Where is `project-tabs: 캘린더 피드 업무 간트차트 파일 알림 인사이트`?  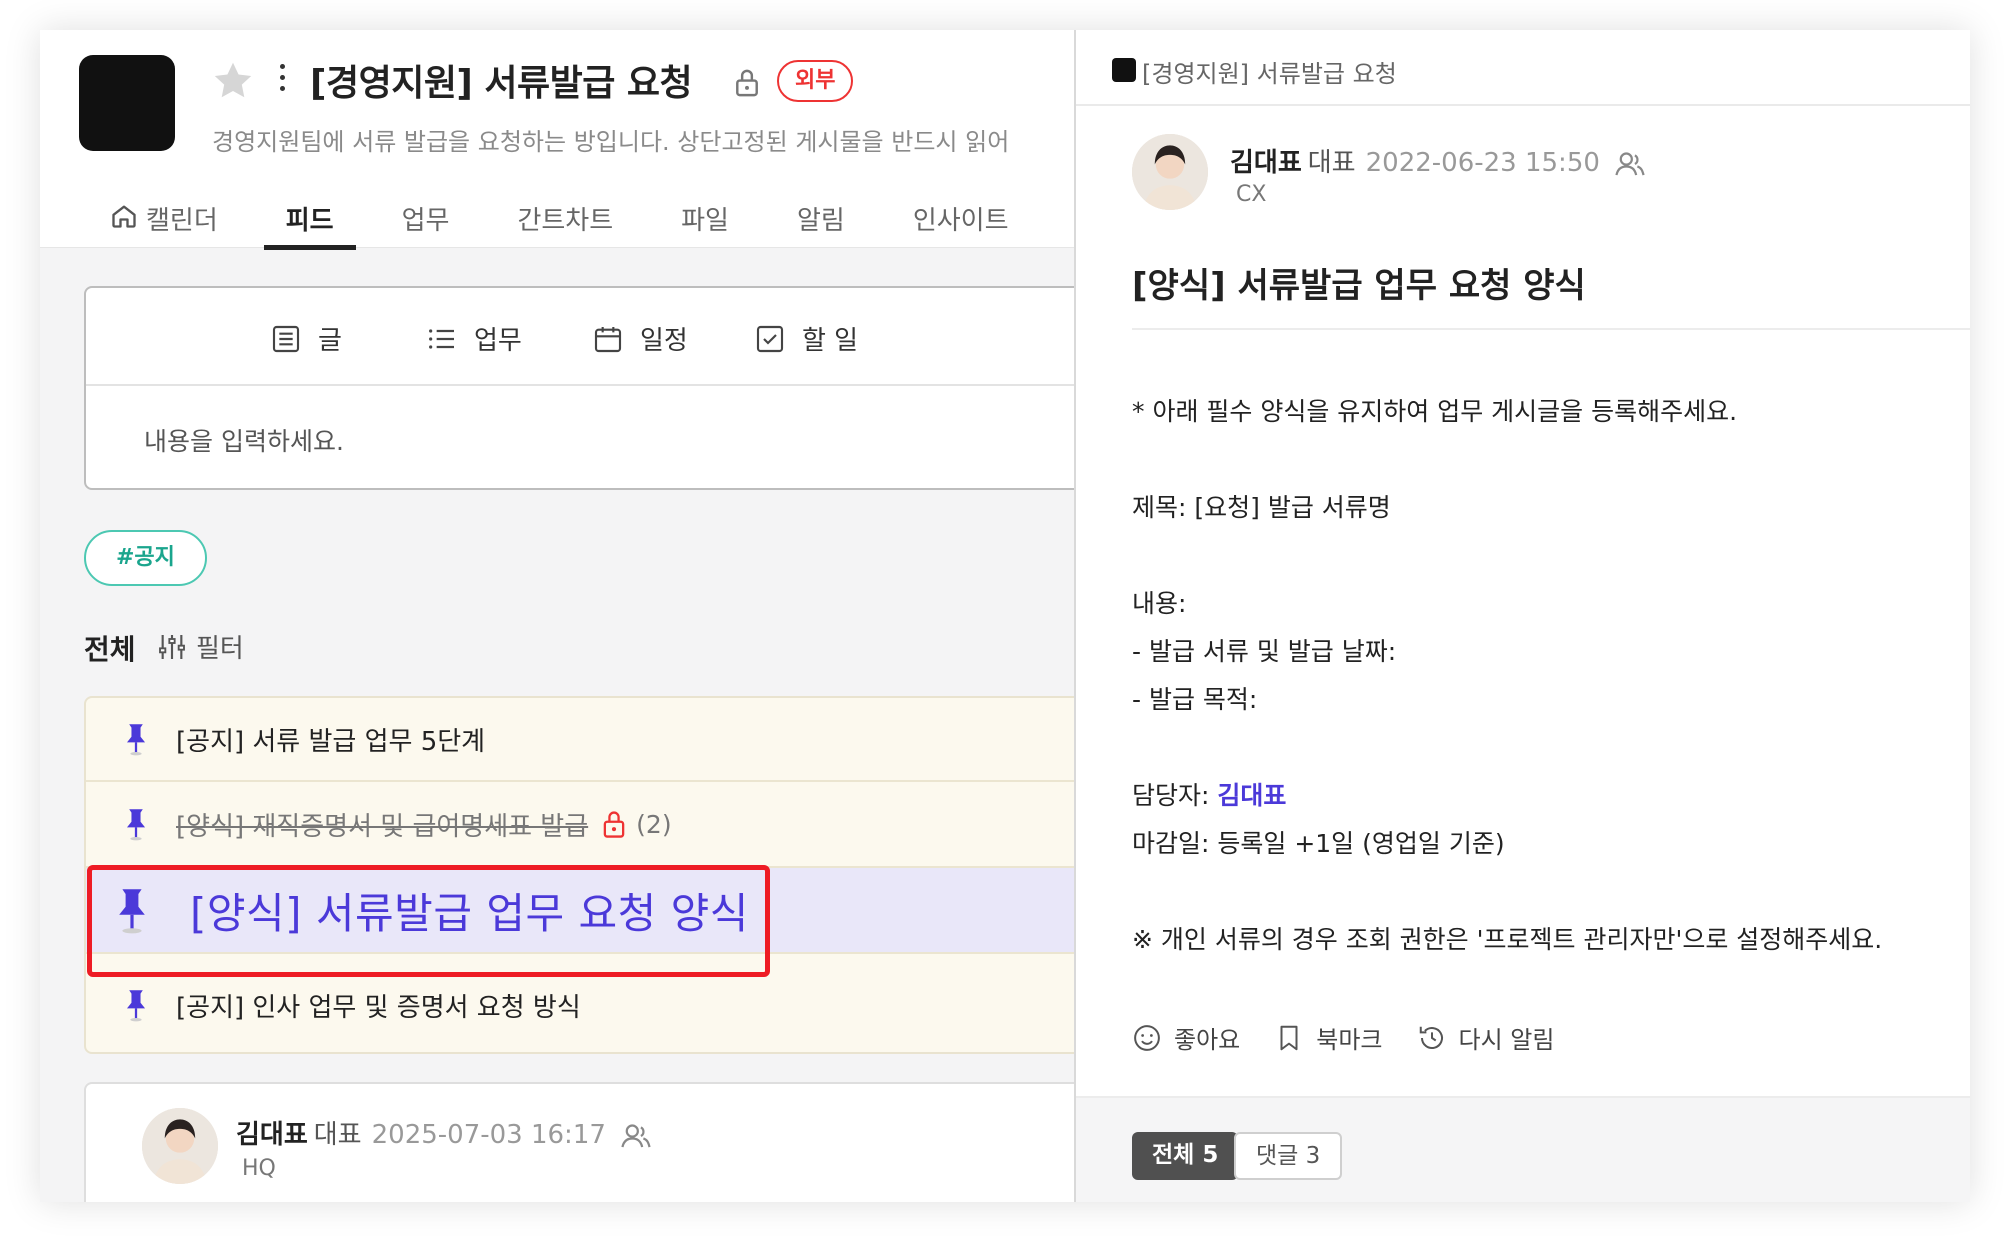
project-tabs: 캘린더 피드 업무 간트차트 파일 알림 인사이트 is located at coordinates (571, 220).